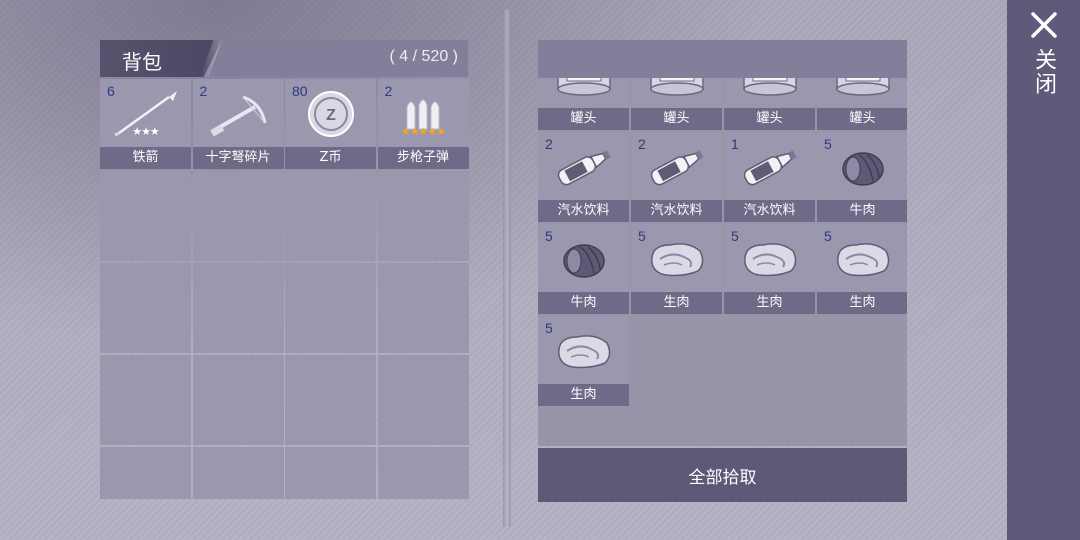  Describe the element at coordinates (423, 124) in the screenshot. I see `backpack-slot: 2 ★★★★★ 步枪子弹` at that location.